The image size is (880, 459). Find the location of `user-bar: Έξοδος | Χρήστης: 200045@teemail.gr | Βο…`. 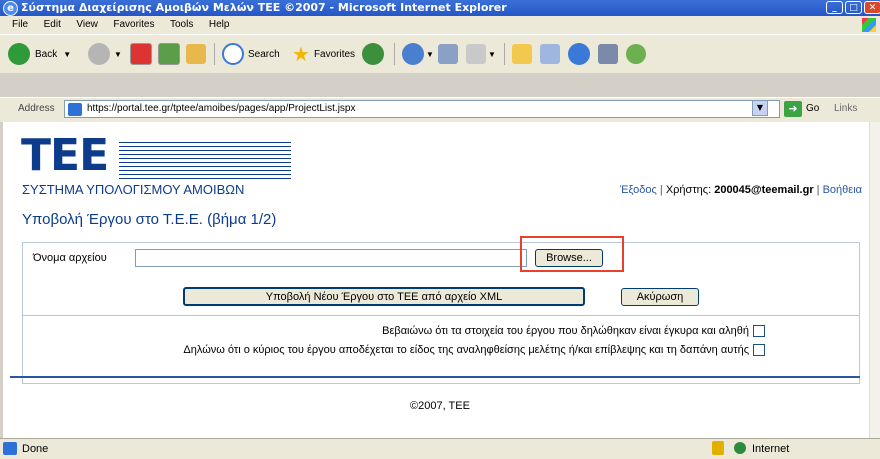

user-bar: Έξοδος | Χρήστης: 200045@teemail.gr | Βο… is located at coordinates (741, 190).